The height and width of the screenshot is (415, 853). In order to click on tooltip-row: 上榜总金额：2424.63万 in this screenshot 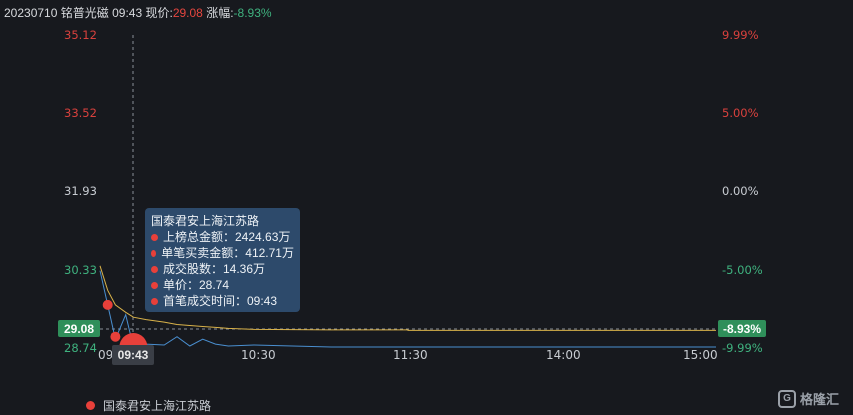, I will do `click(222, 237)`.